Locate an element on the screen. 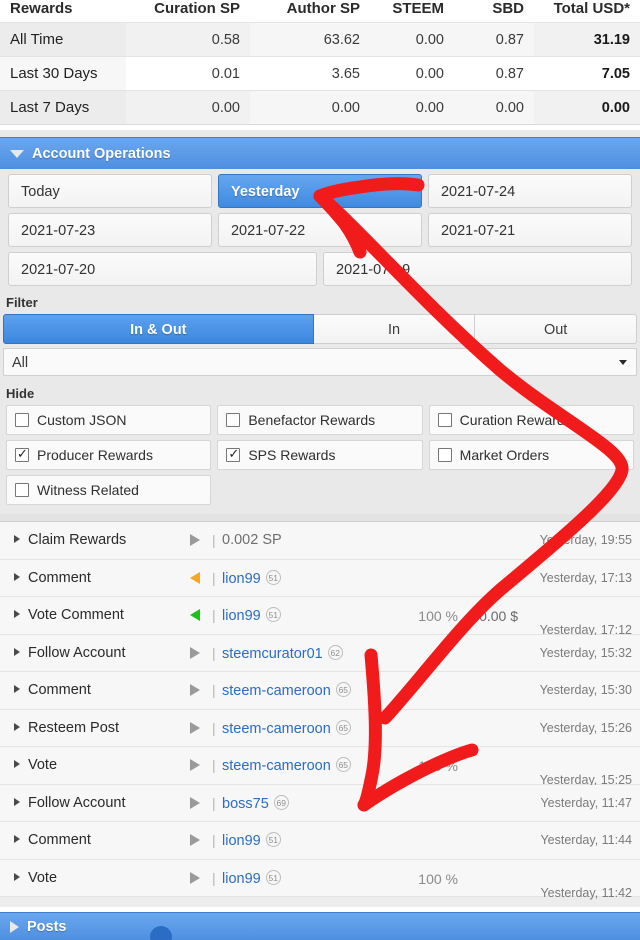 This screenshot has height=940, width=640. operation-title: Follow Account is located at coordinates (77, 652).